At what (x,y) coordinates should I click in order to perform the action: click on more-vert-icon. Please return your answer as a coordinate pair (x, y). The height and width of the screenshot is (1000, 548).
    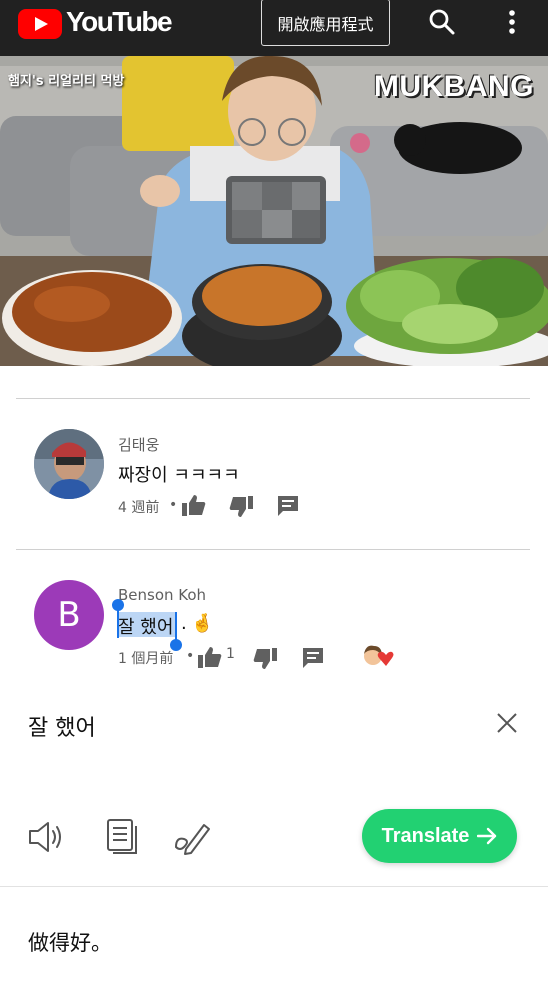
    Looking at the image, I should click on (512, 22).